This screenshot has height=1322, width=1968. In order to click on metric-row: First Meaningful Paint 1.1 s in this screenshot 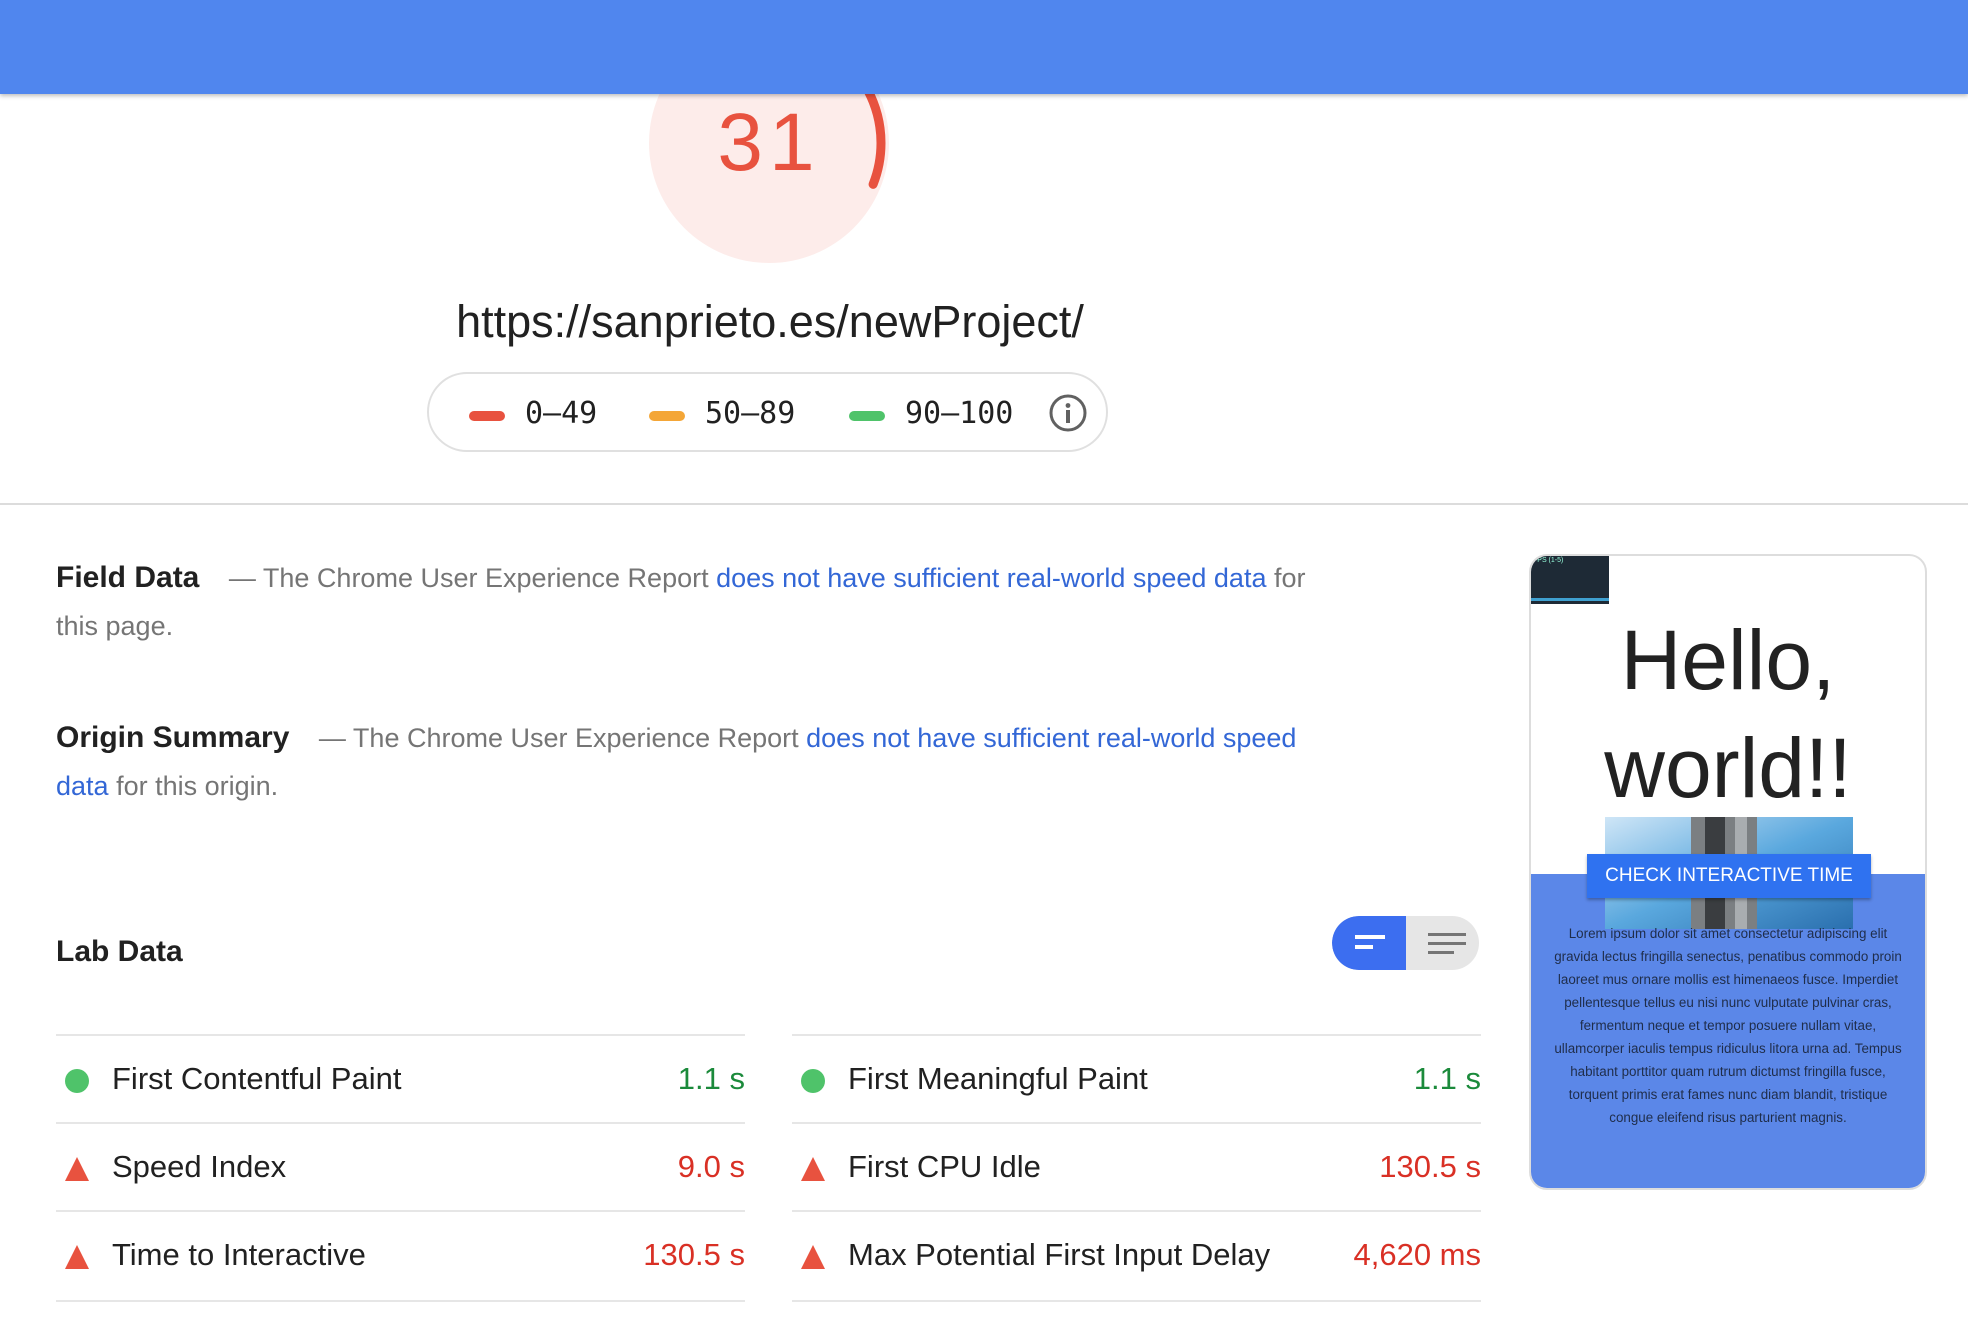, I will do `click(1136, 1078)`.